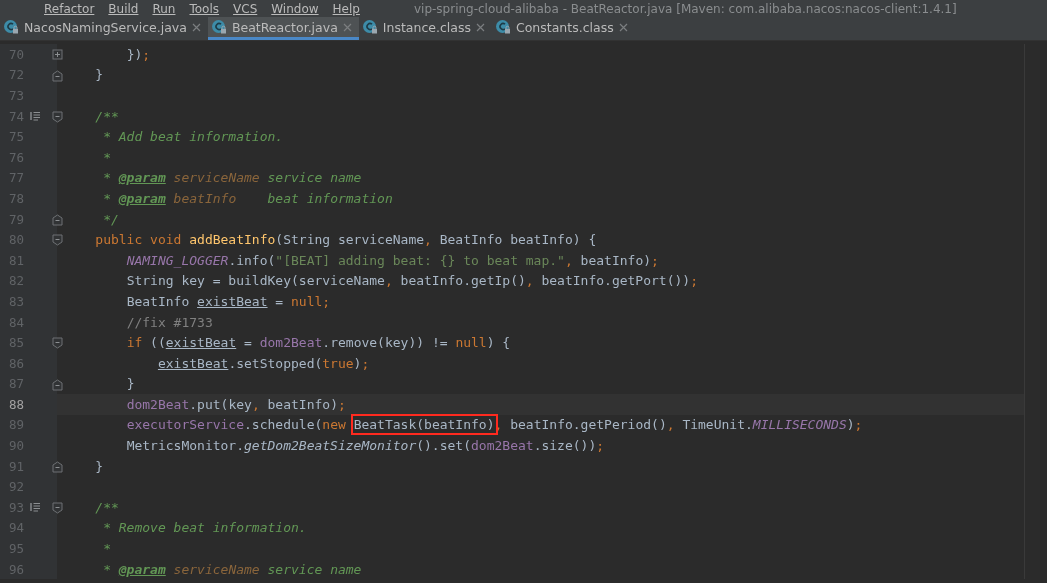 This screenshot has height=583, width=1047. I want to click on menu-item: VCS, so click(245, 8).